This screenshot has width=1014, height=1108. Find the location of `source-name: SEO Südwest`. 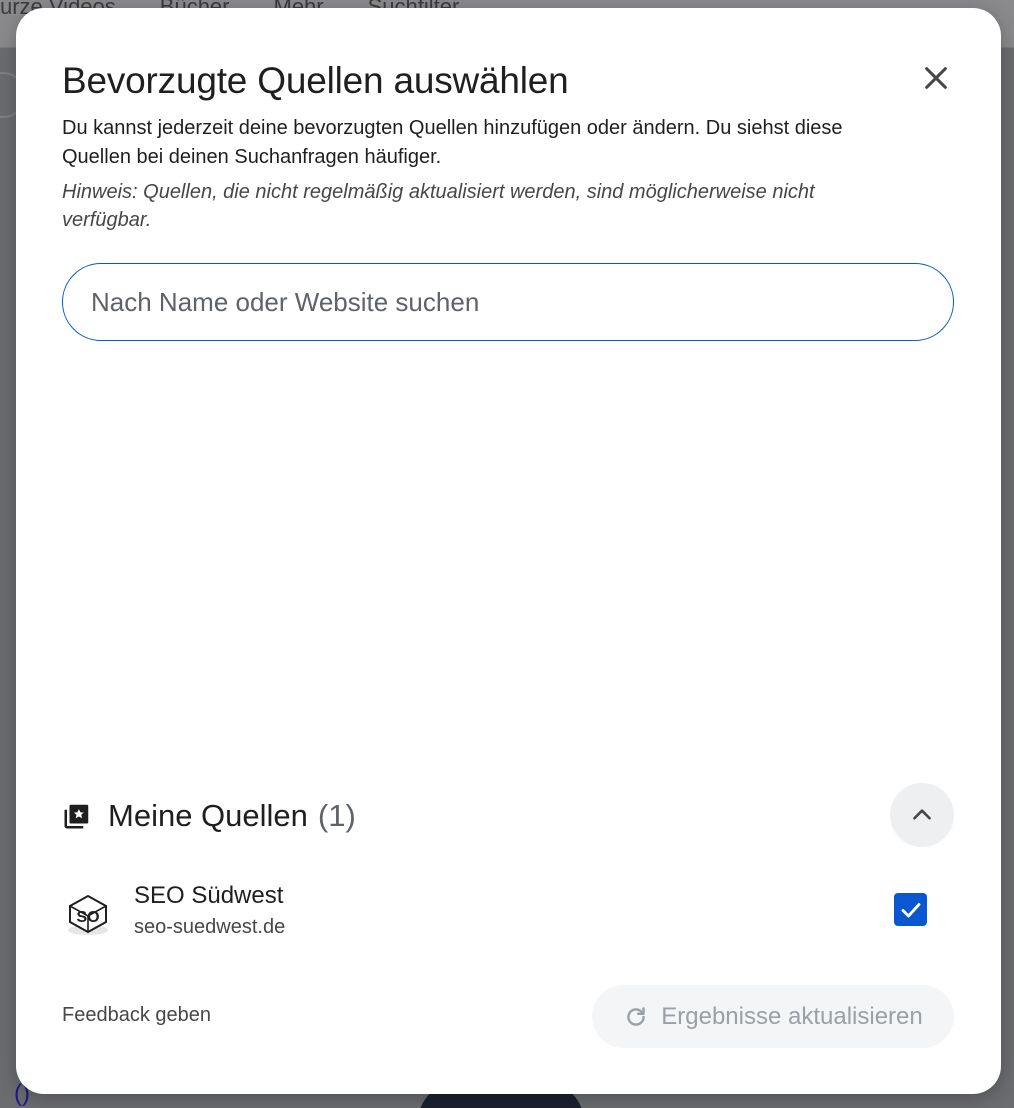

source-name: SEO Südwest is located at coordinates (209, 895).